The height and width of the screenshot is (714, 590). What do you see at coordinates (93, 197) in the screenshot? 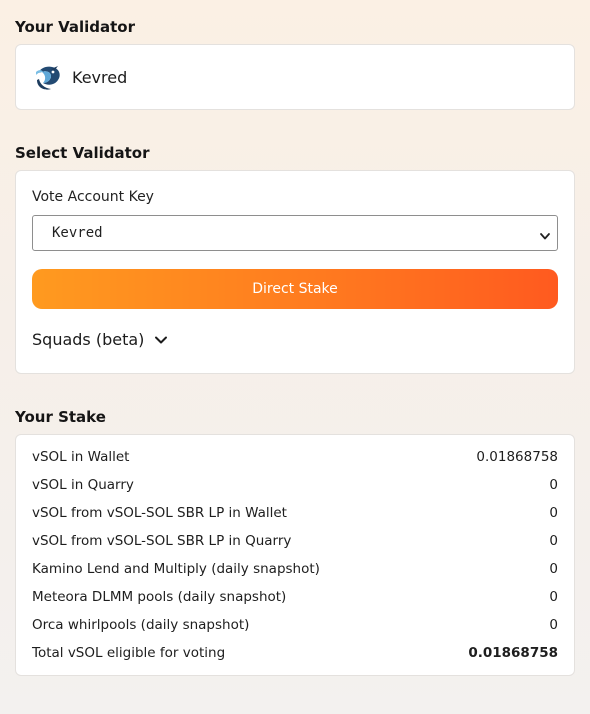
I see `vote-account-key-label: Vote Account Key` at bounding box center [93, 197].